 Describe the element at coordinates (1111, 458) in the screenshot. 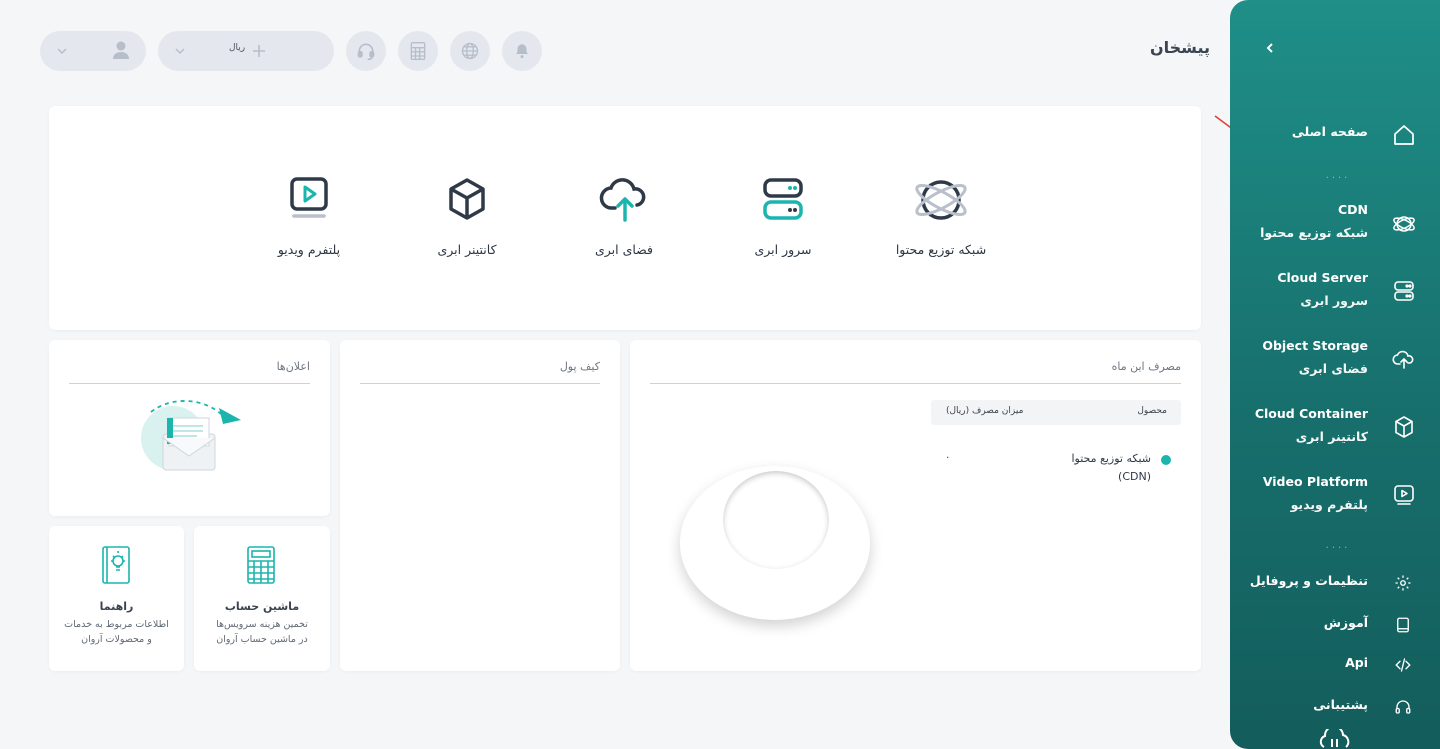

I see `product-name: شبکه توزیع محتوا` at that location.